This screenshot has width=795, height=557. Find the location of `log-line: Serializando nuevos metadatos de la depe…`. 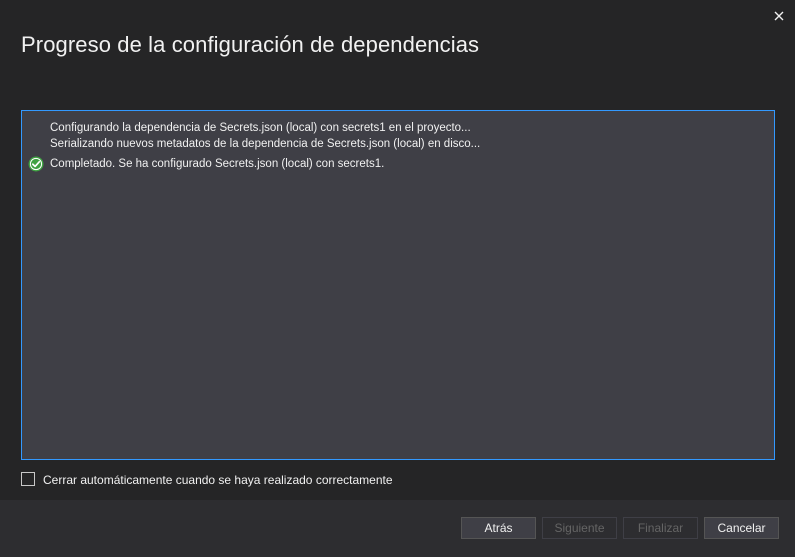

log-line: Serializando nuevos metadatos de la depe… is located at coordinates (251, 144).